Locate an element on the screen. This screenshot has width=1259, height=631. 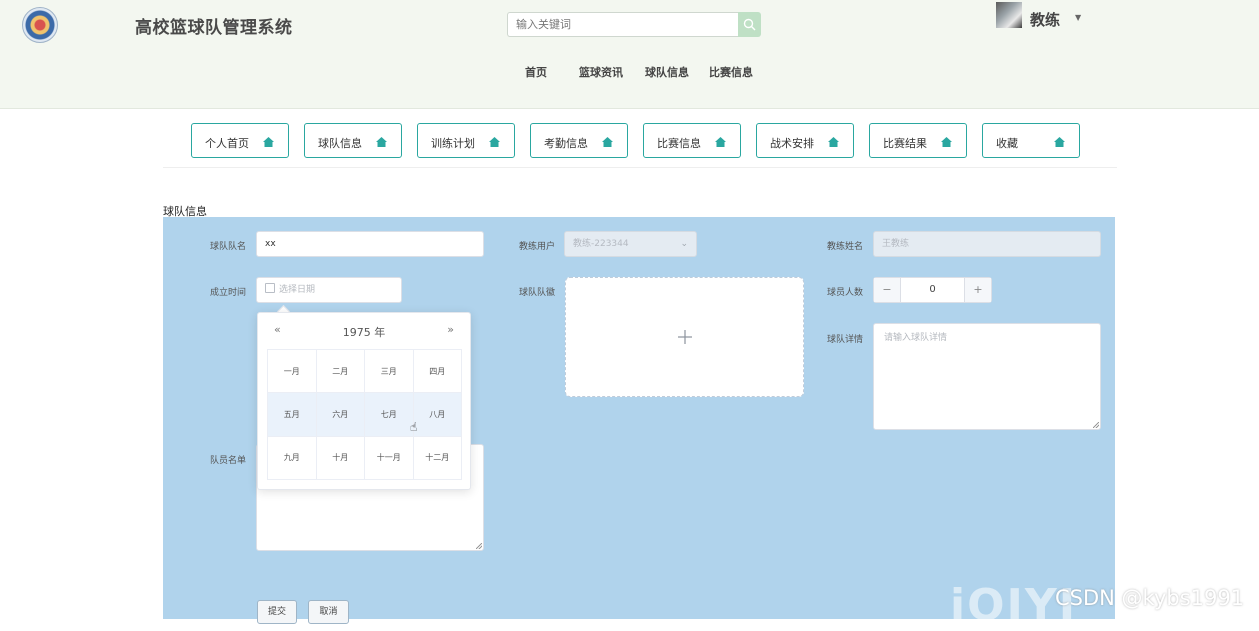
search-icon is located at coordinates (749, 24).